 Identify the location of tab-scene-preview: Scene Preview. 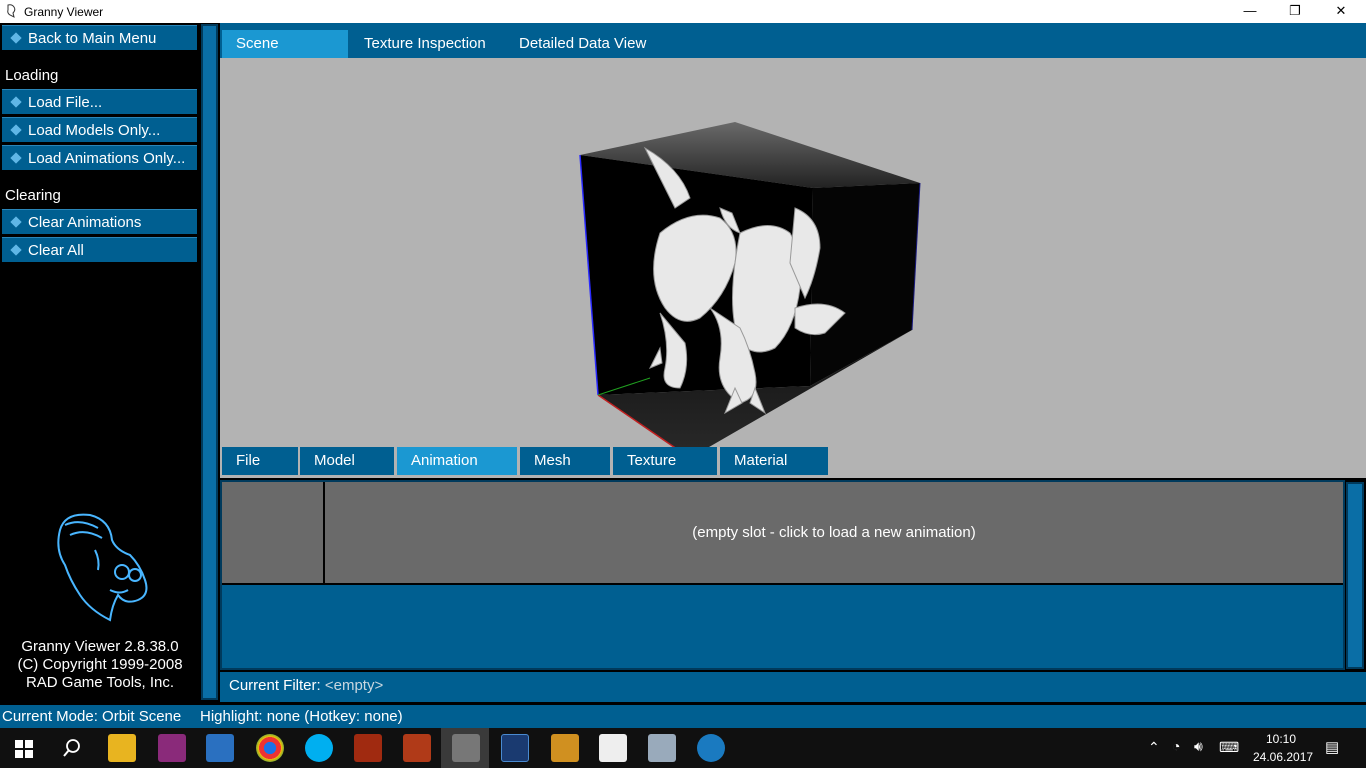
(285, 55).